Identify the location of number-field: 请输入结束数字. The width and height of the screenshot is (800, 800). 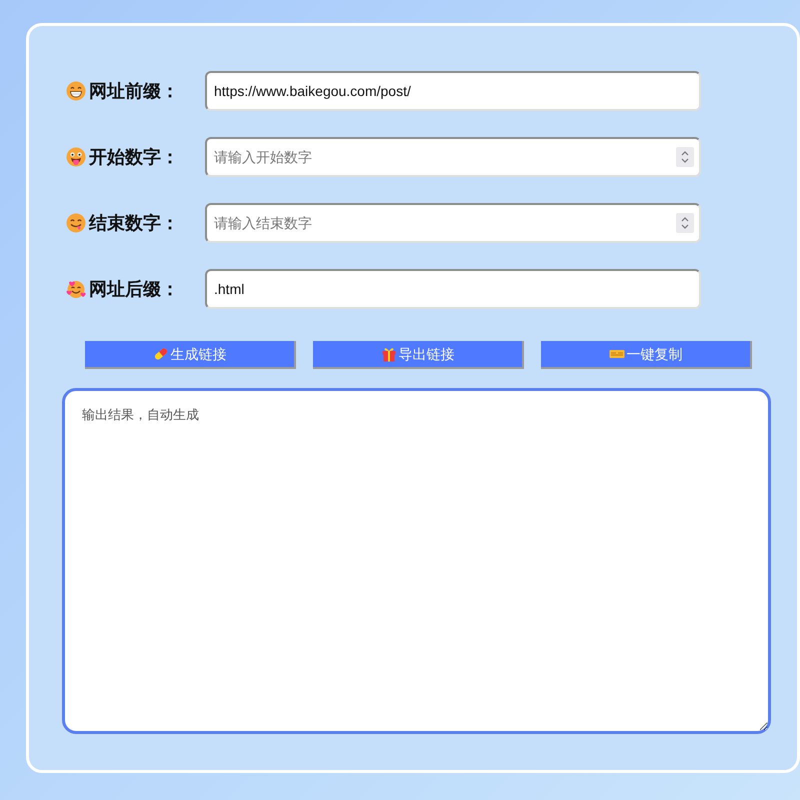
(453, 223).